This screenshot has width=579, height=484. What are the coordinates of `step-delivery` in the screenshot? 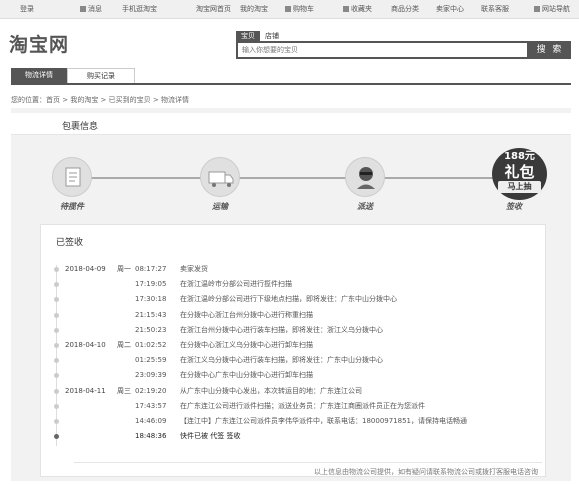 It's located at (365, 177).